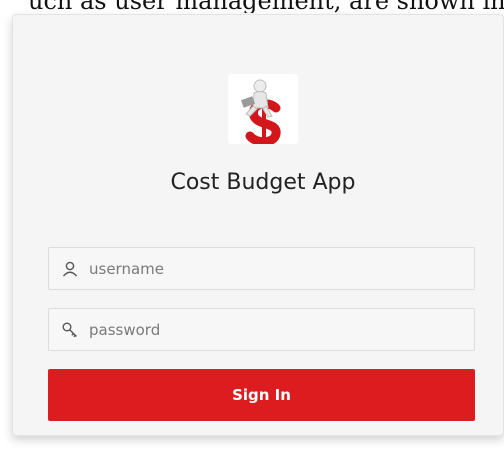 The width and height of the screenshot is (504, 470). What do you see at coordinates (70, 269) in the screenshot?
I see `user-icon` at bounding box center [70, 269].